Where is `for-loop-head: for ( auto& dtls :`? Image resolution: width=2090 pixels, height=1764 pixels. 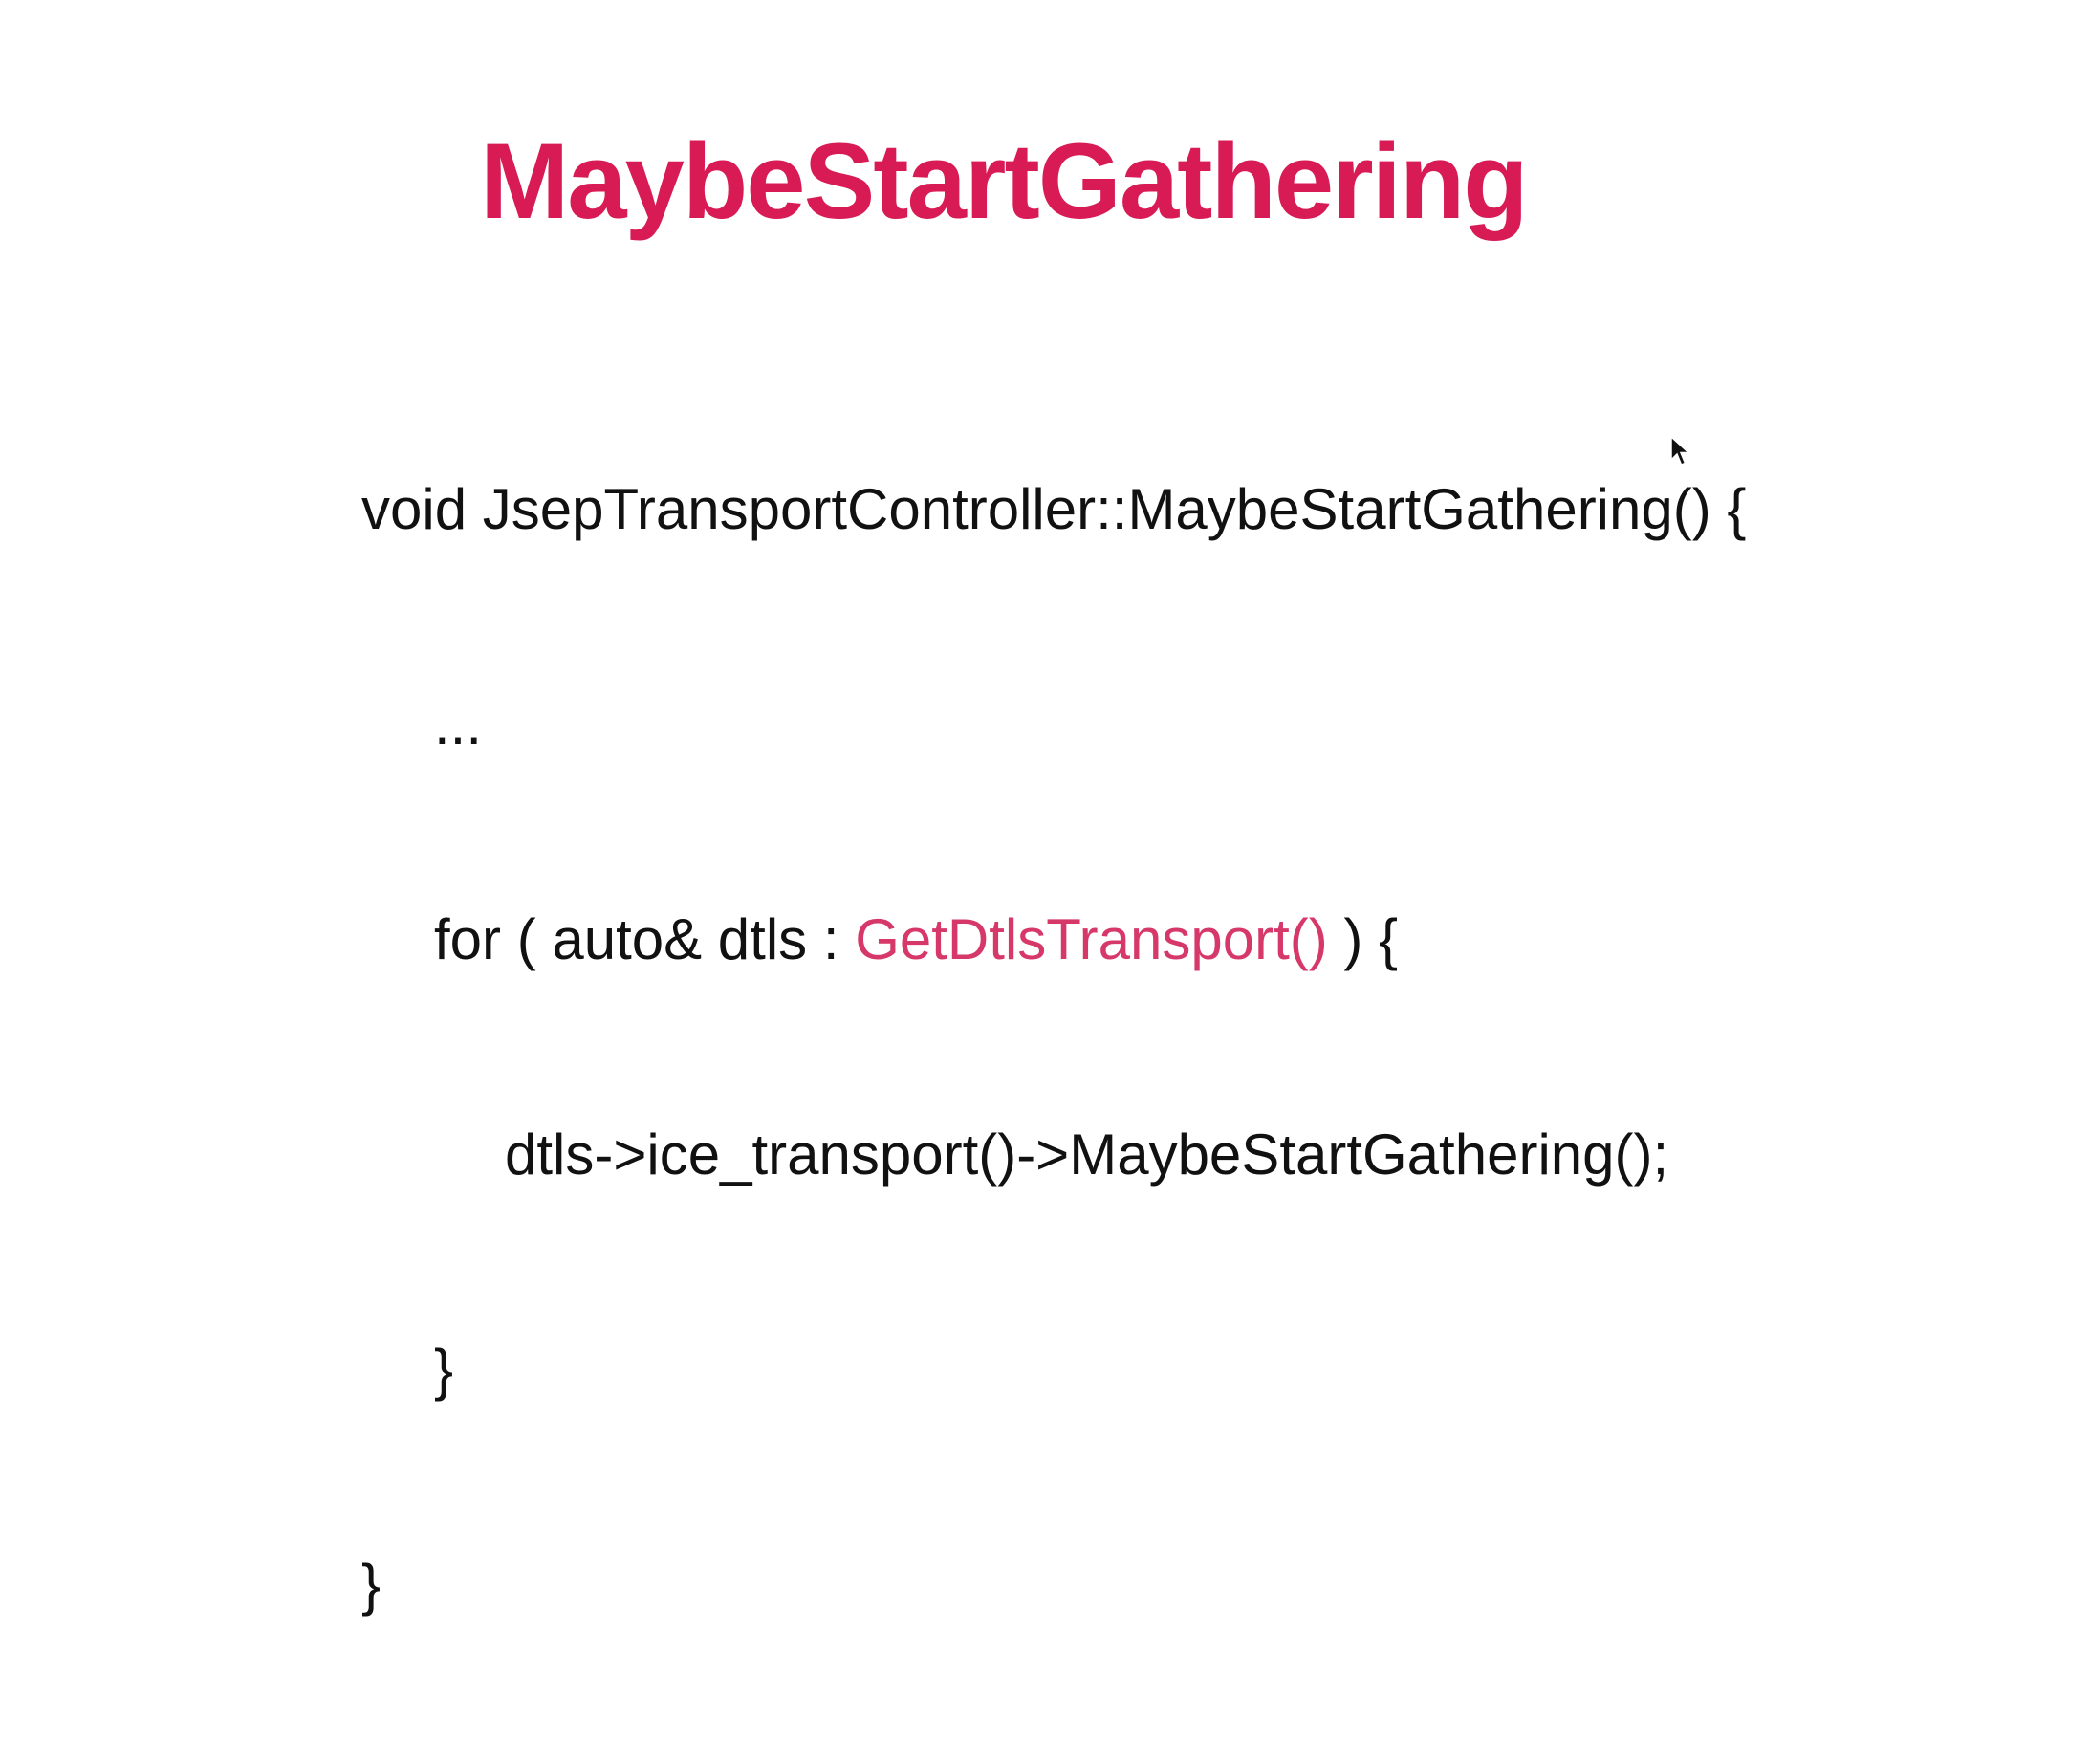
for-loop-head: for ( auto& dtls : is located at coordinates (645, 939).